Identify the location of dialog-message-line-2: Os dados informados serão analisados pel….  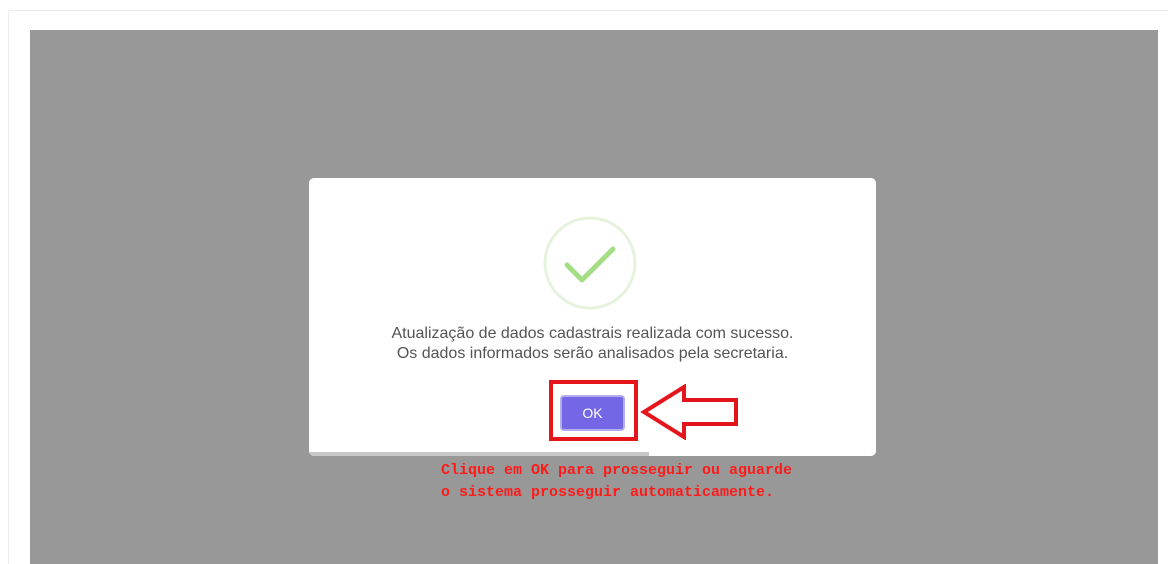
(592, 353).